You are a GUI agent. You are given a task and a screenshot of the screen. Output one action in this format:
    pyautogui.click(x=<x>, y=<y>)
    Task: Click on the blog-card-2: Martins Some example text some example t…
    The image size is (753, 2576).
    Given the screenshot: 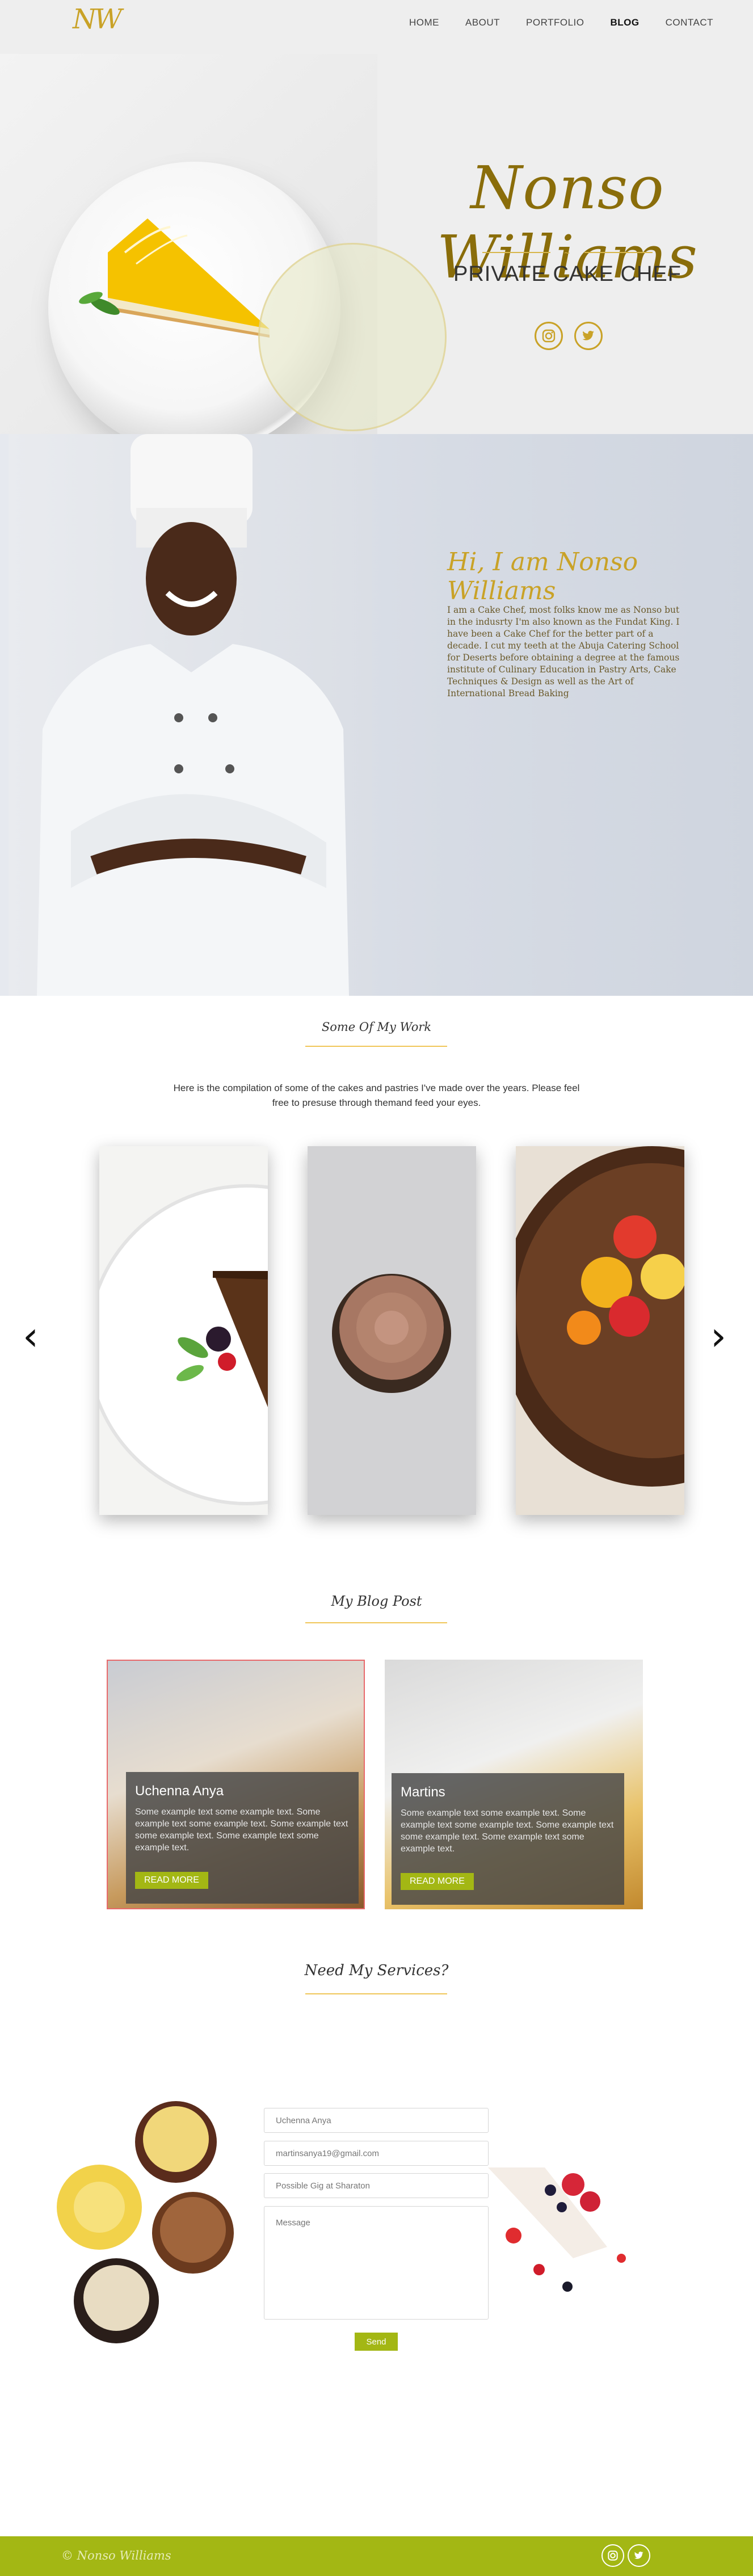 What is the action you would take?
    pyautogui.click(x=514, y=1784)
    